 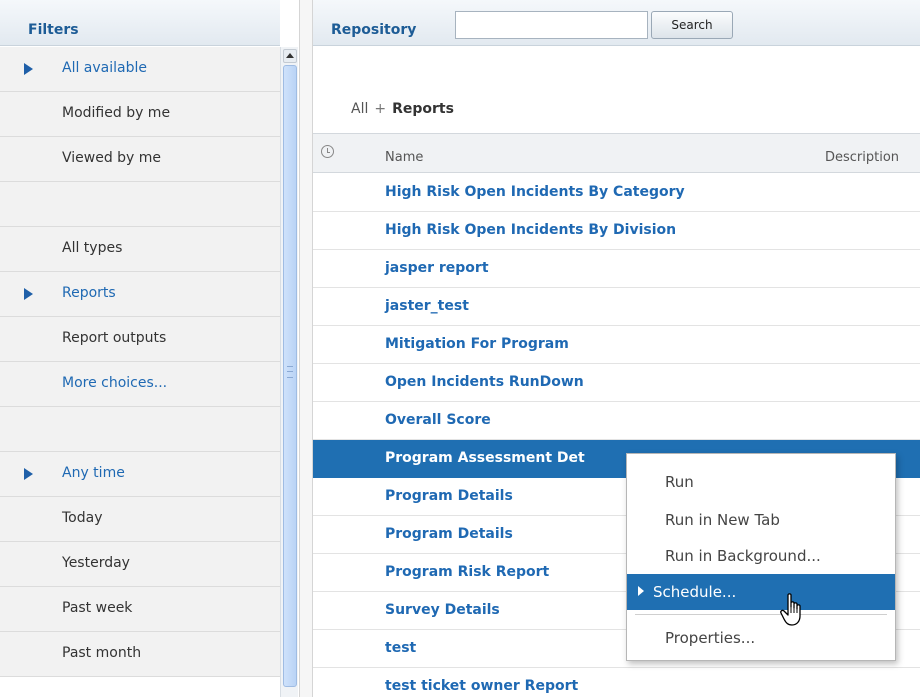 I want to click on report-name-link: Program Risk Report, so click(x=467, y=572).